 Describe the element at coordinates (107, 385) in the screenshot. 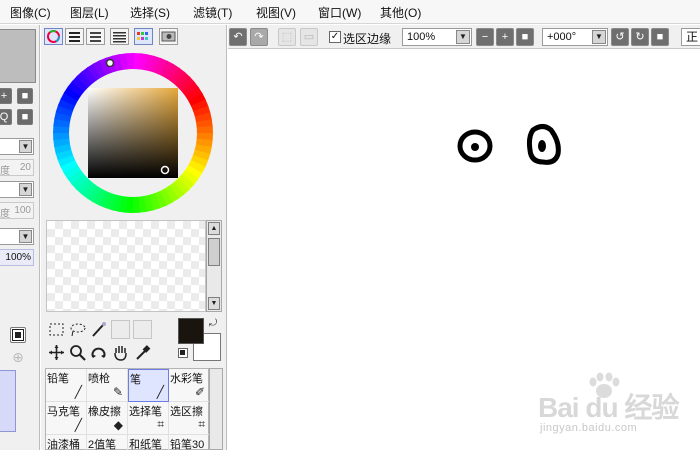

I see `brush-airbrush: 喷枪 ✎` at that location.